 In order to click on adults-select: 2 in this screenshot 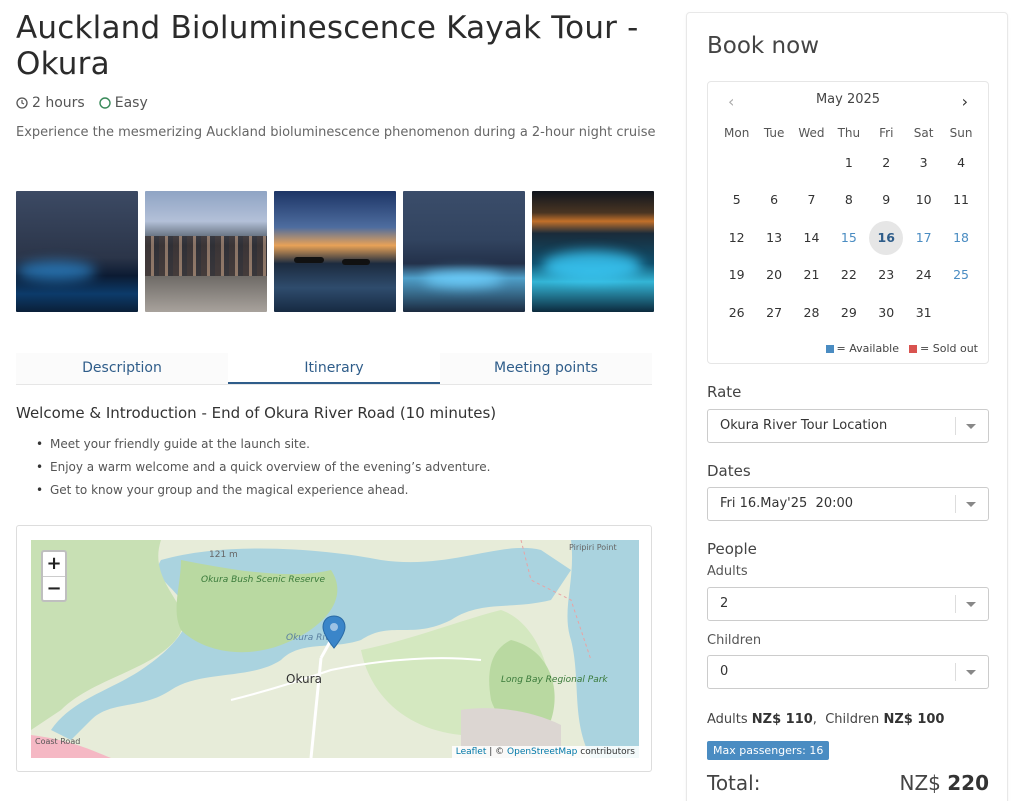, I will do `click(848, 604)`.